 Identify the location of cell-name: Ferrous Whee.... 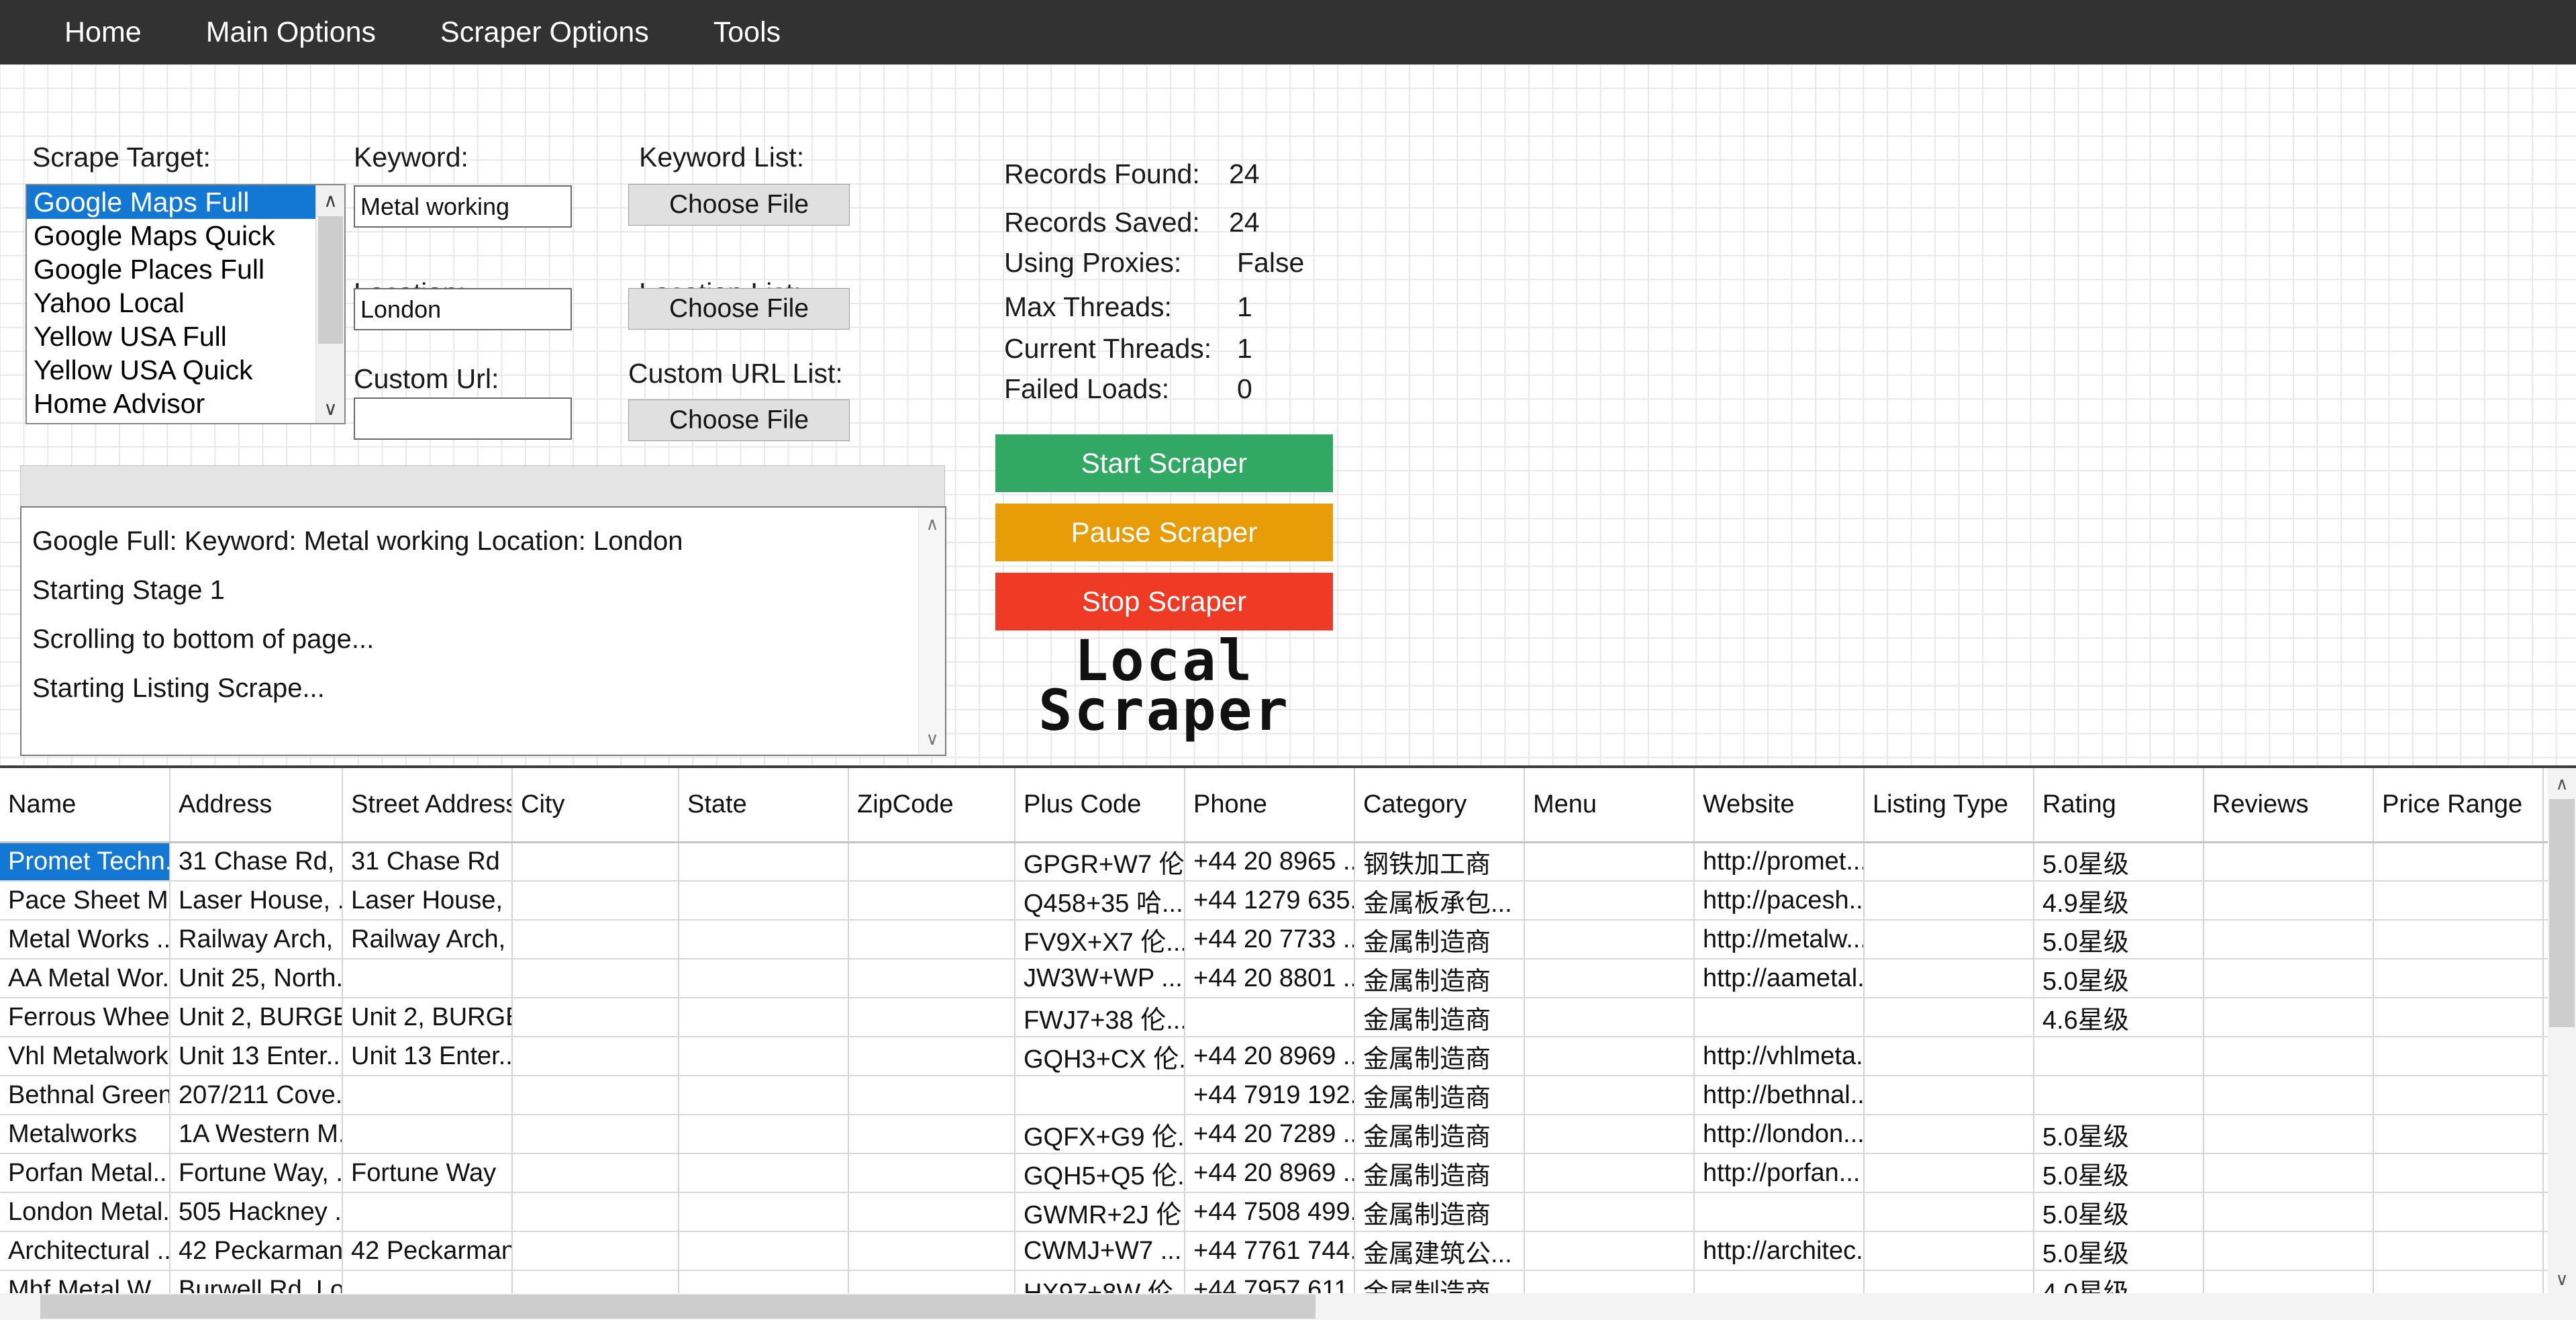
(85, 1018).